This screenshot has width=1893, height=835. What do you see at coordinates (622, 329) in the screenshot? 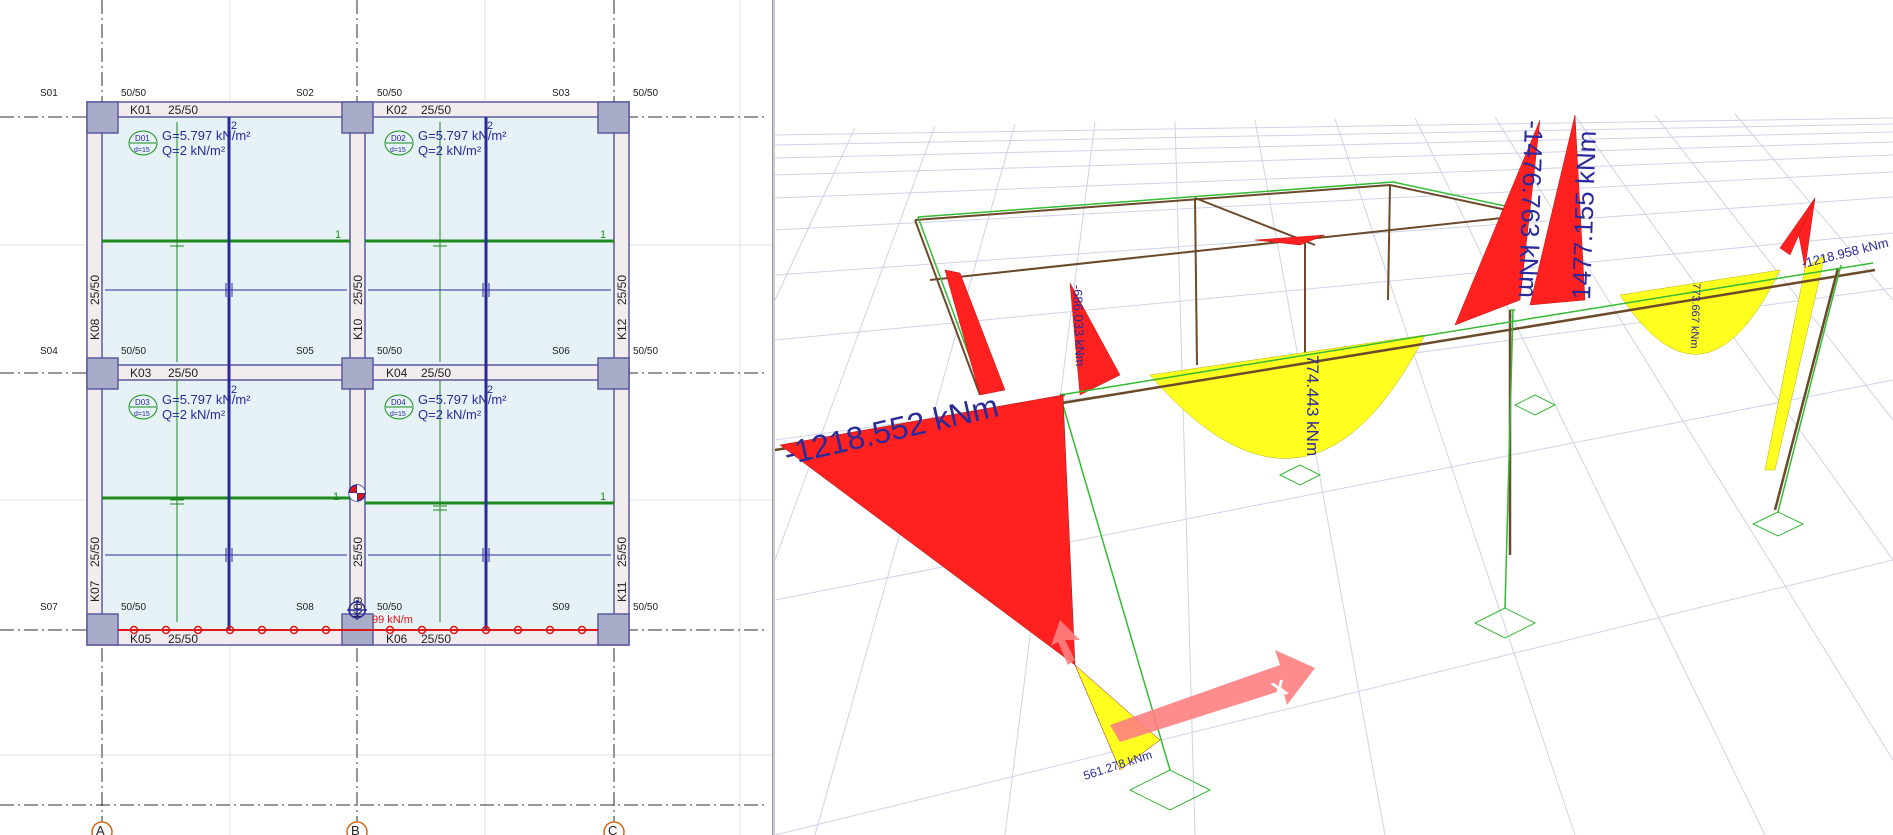
I see `beam-label-k12: K12` at bounding box center [622, 329].